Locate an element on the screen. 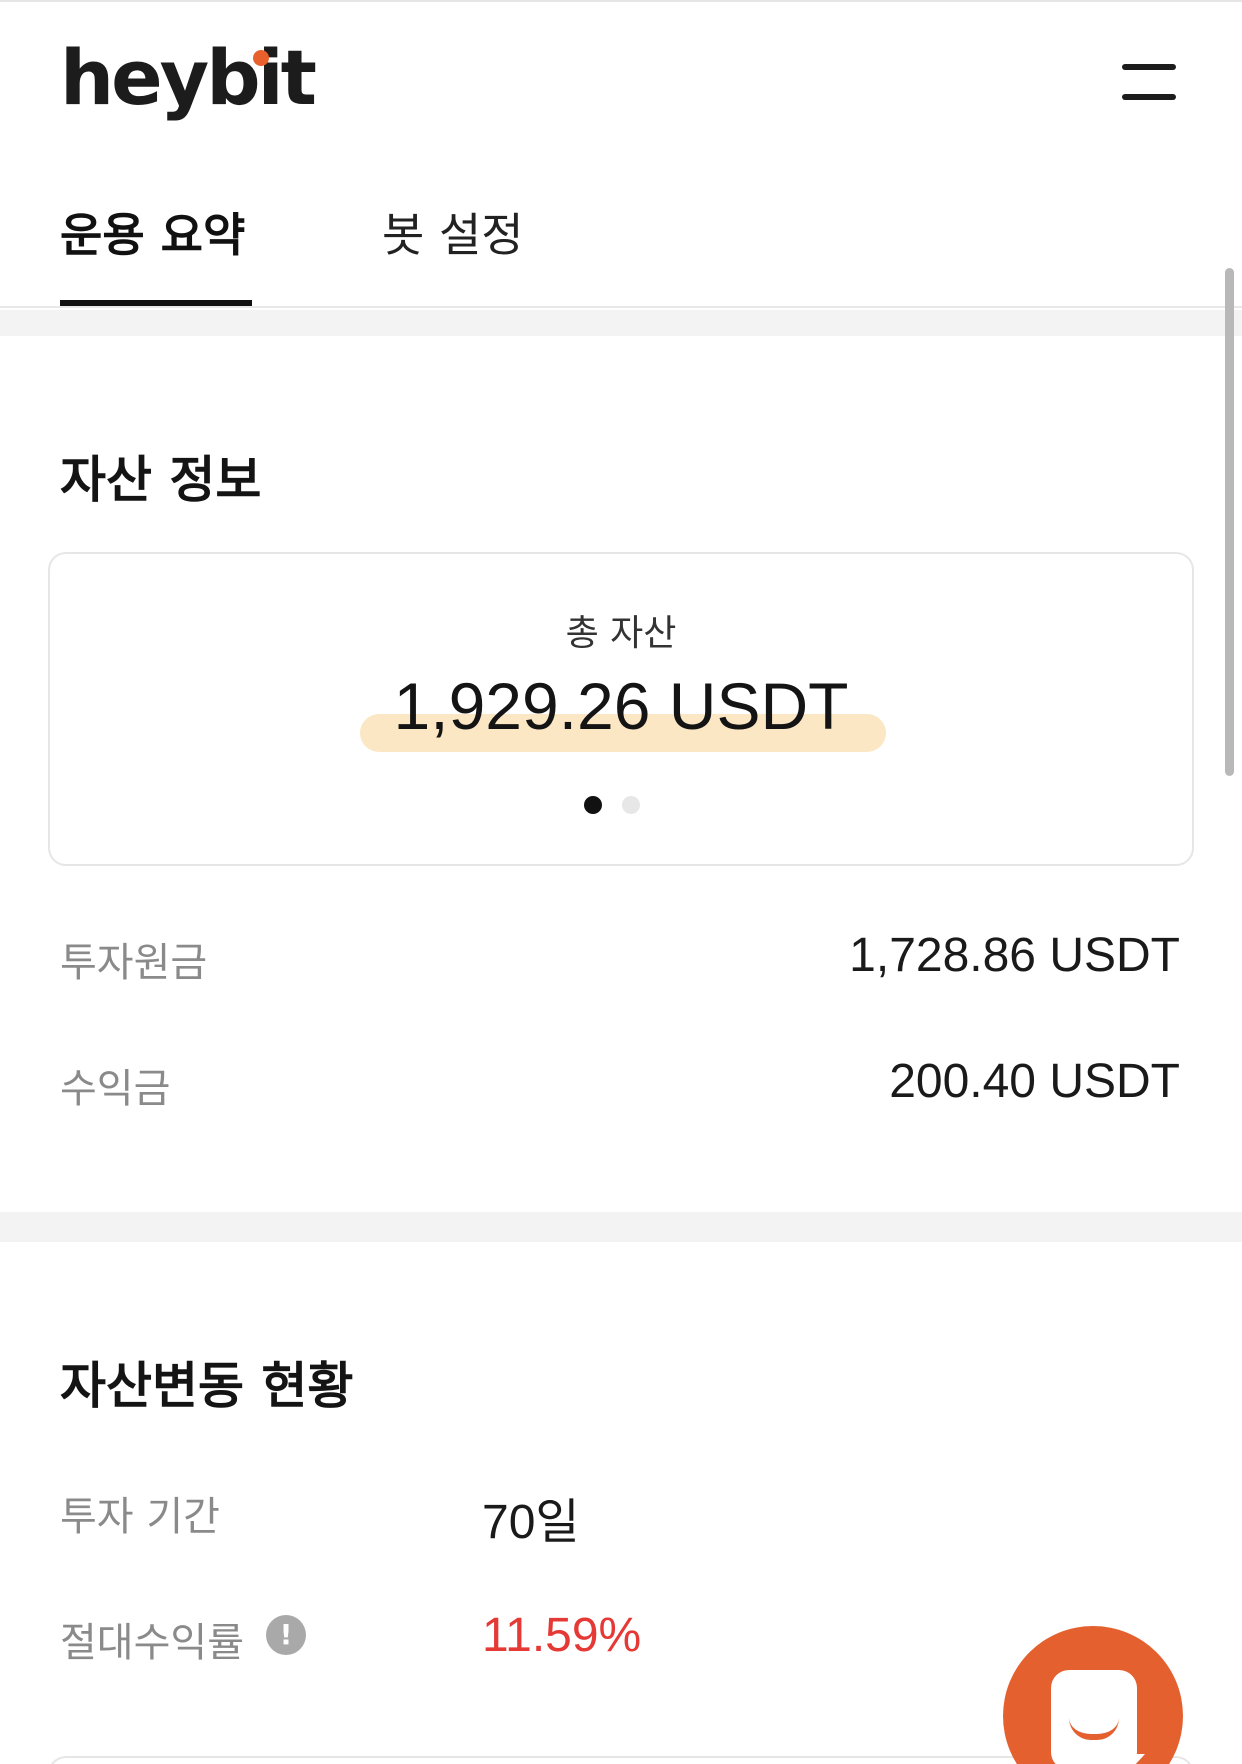 The height and width of the screenshot is (1764, 1242). tab-bot-settings: 봇 설정 is located at coordinates (453, 235).